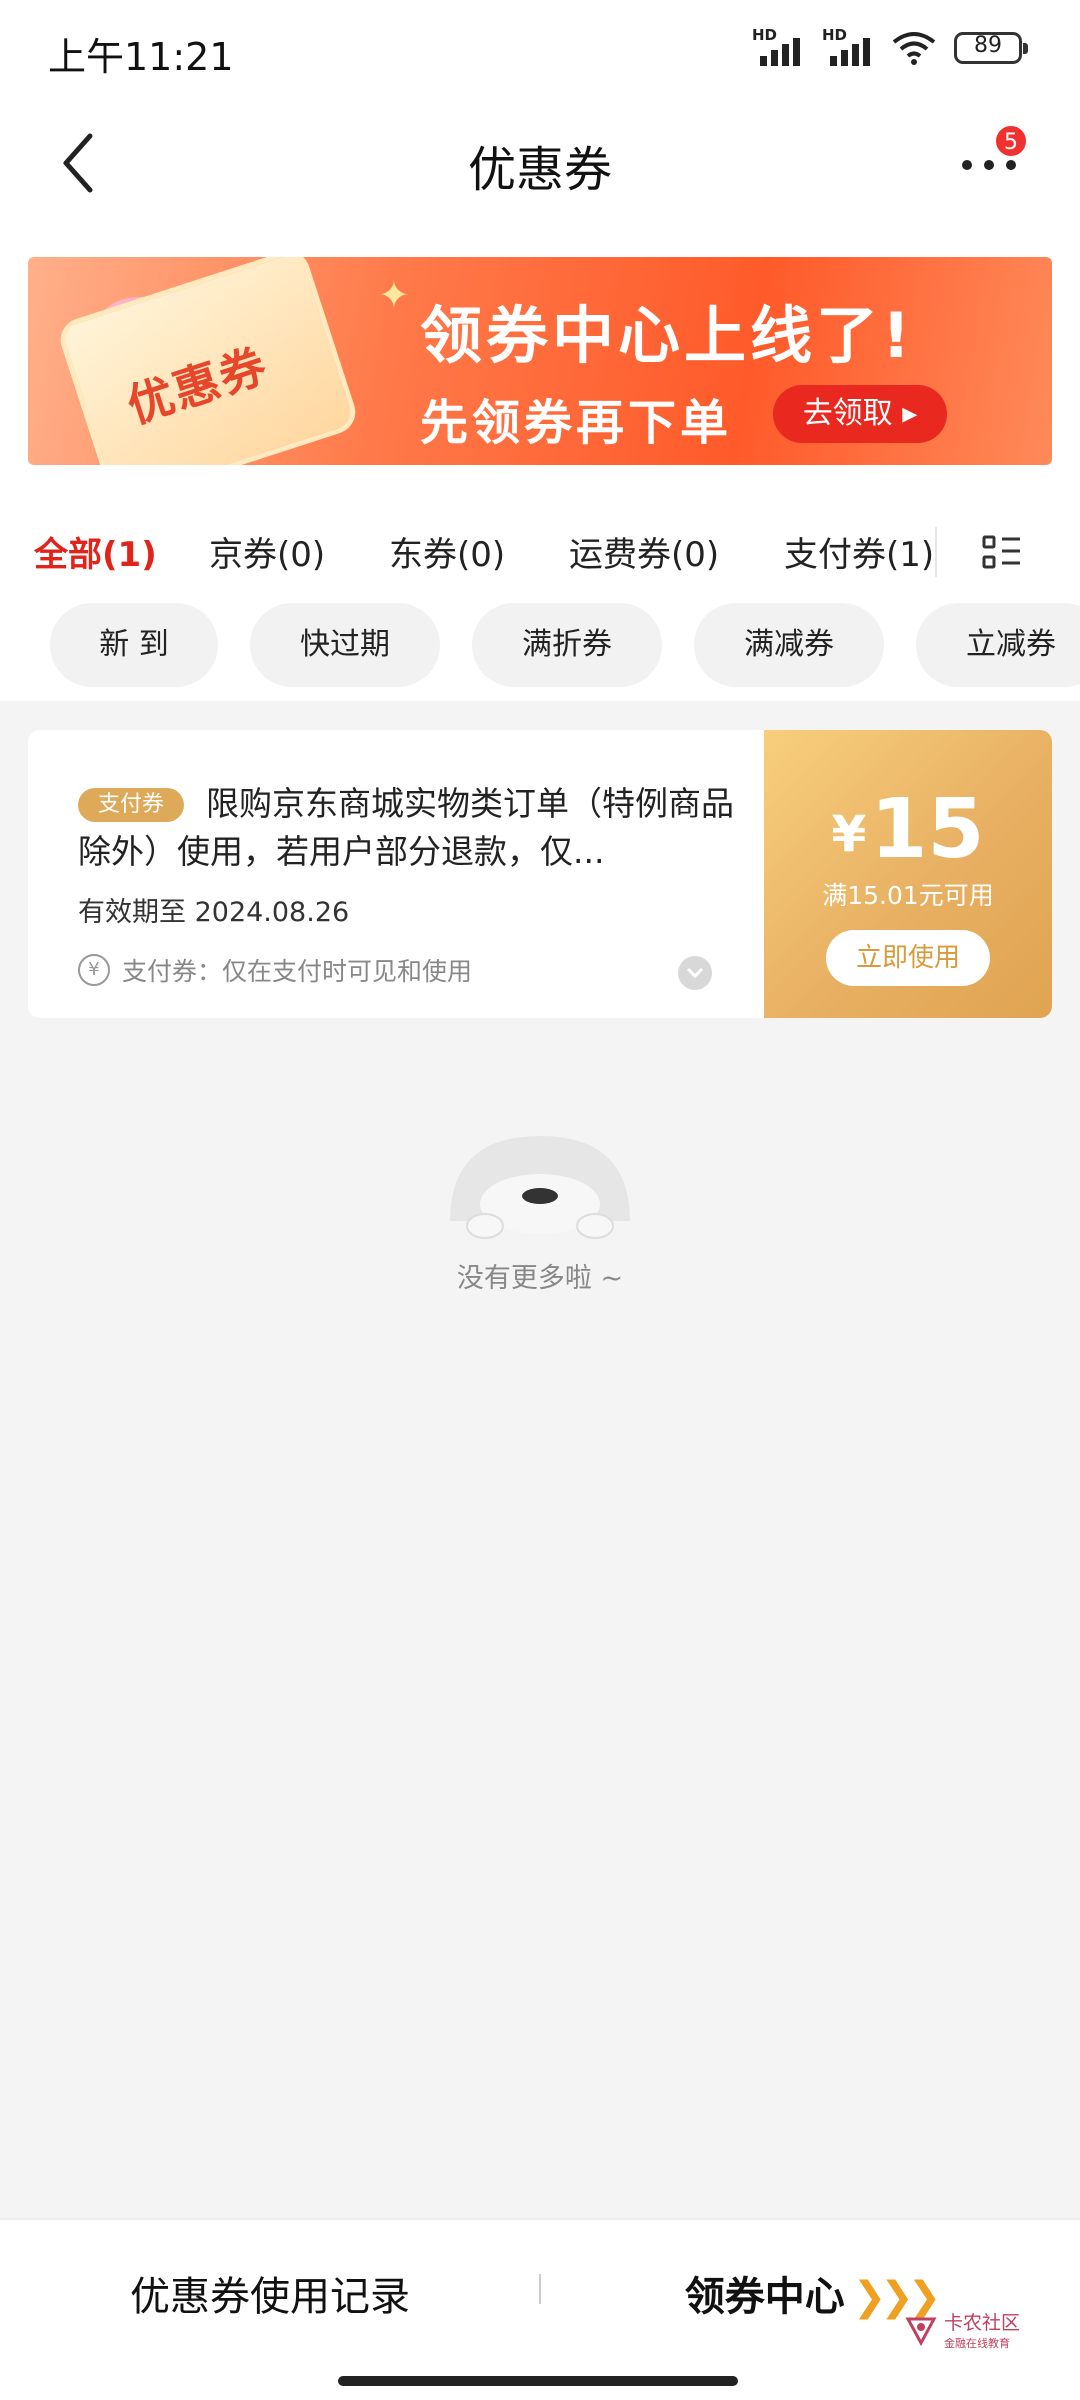 This screenshot has height=2400, width=1080. What do you see at coordinates (540, 1187) in the screenshot?
I see `empty-mascot-icon` at bounding box center [540, 1187].